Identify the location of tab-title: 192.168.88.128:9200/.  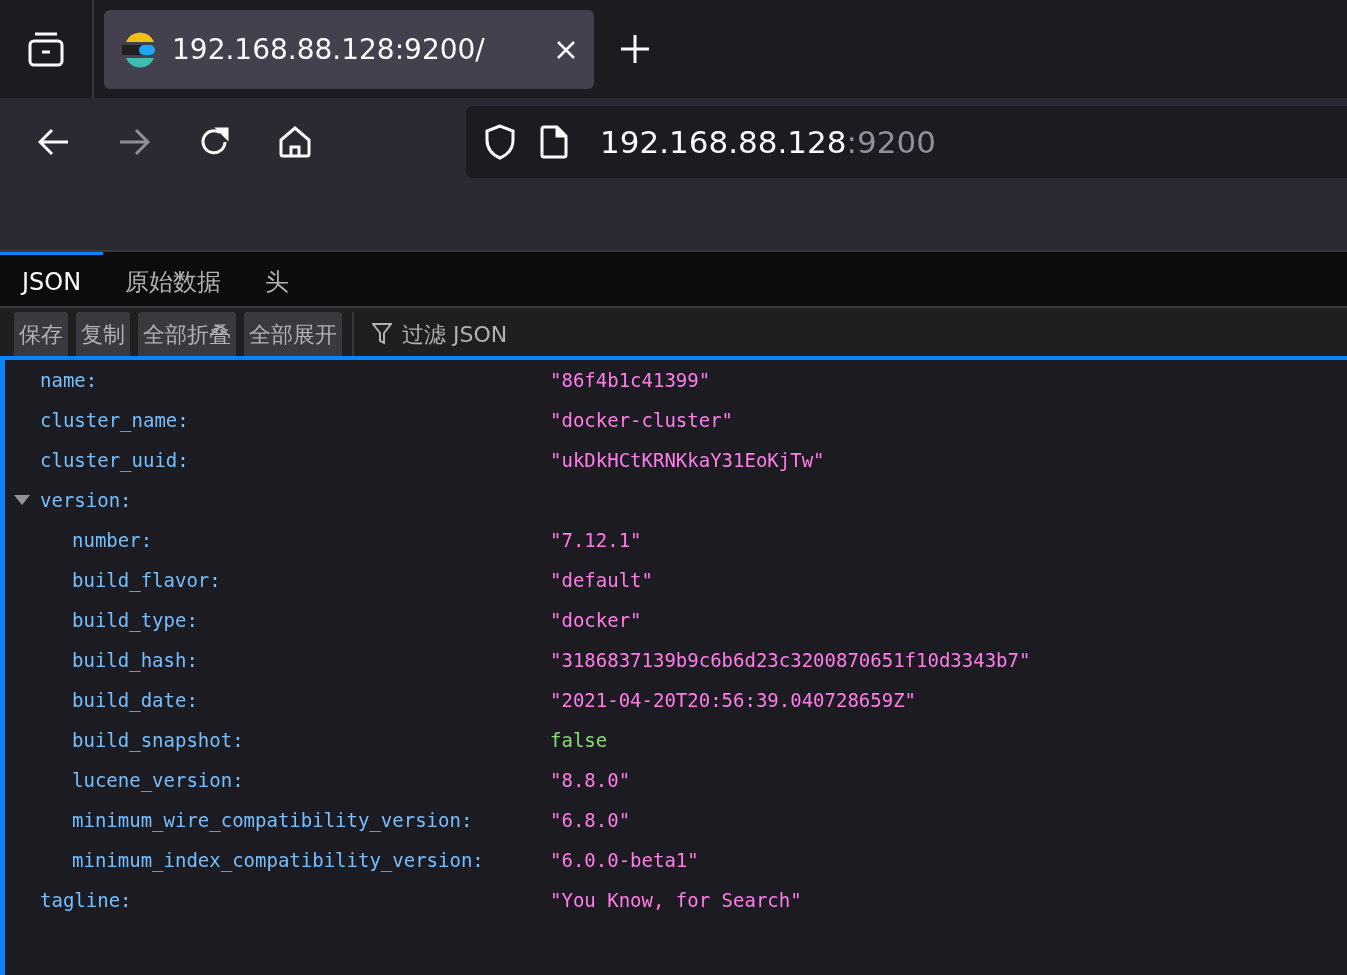
(328, 49).